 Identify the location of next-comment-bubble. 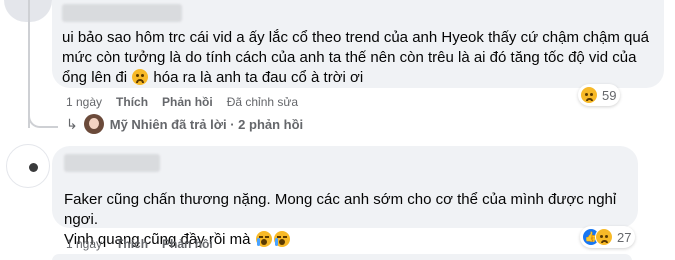
(342, 257).